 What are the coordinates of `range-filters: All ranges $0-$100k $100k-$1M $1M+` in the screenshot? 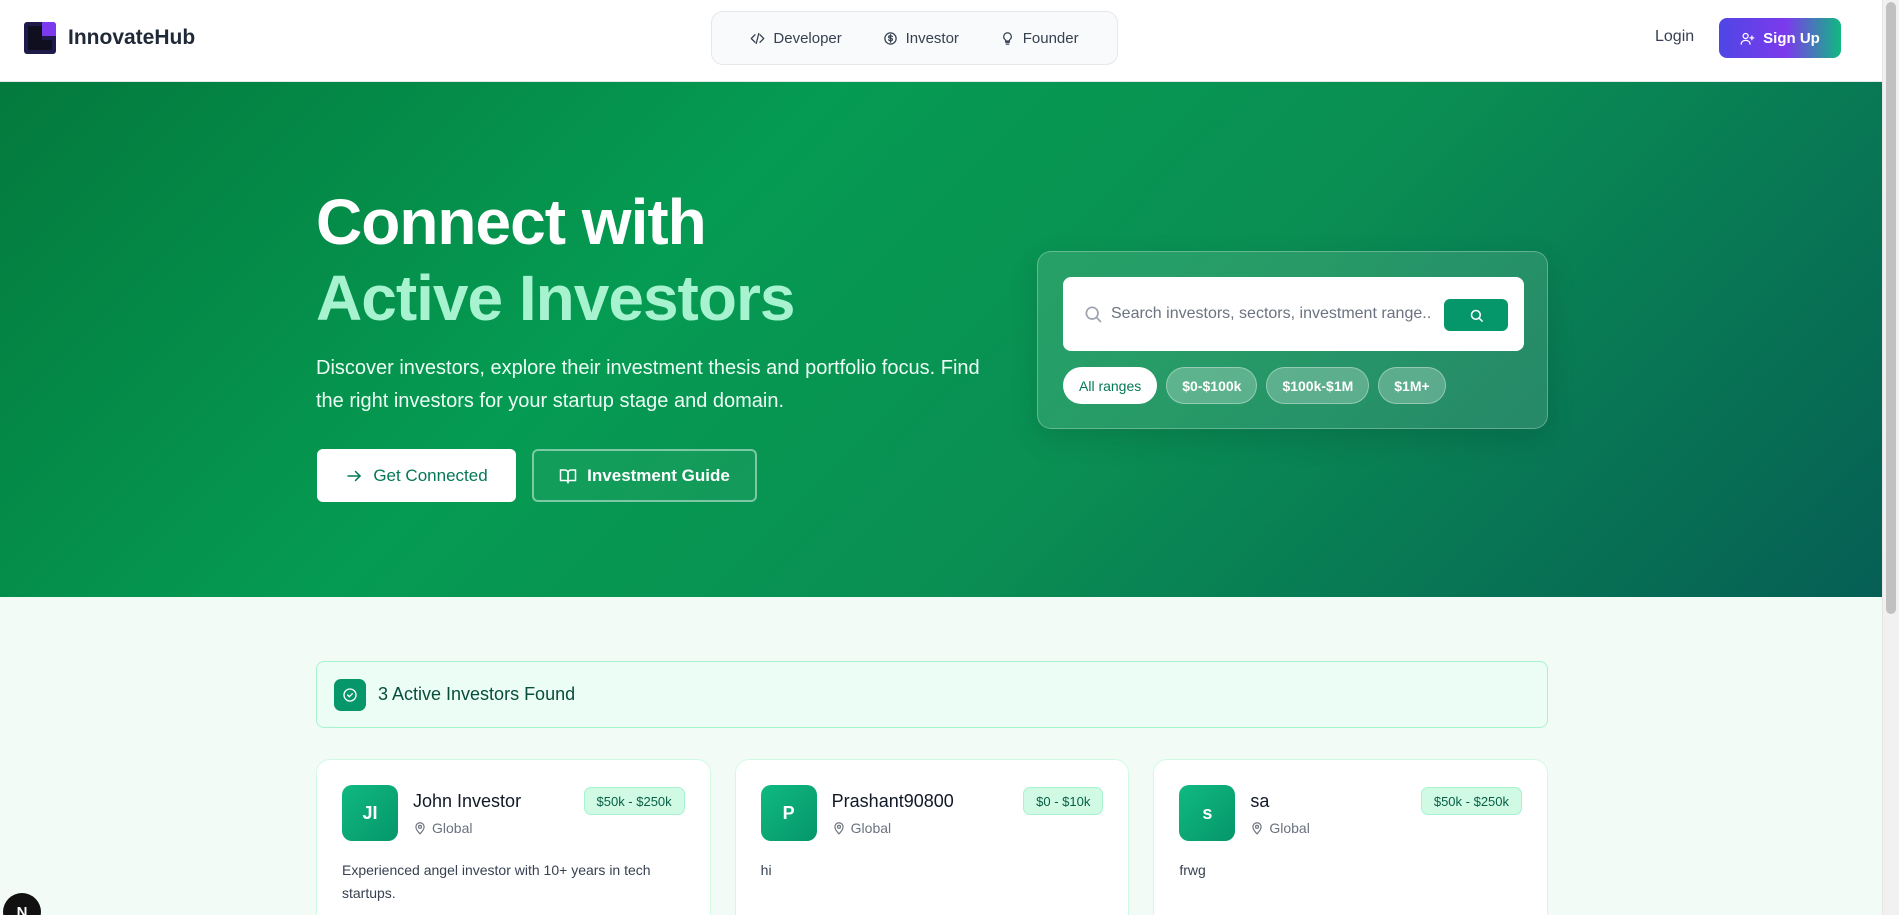 It's located at (1254, 385).